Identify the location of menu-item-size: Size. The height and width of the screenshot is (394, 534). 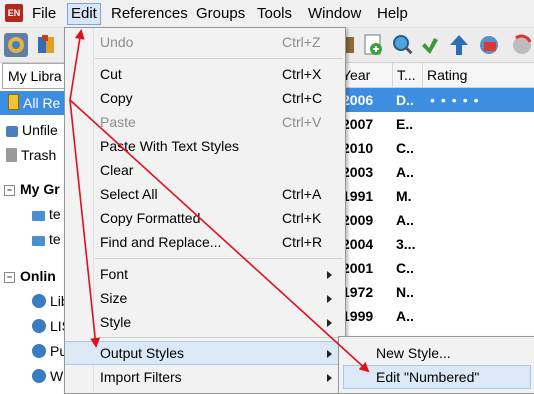
(205, 298).